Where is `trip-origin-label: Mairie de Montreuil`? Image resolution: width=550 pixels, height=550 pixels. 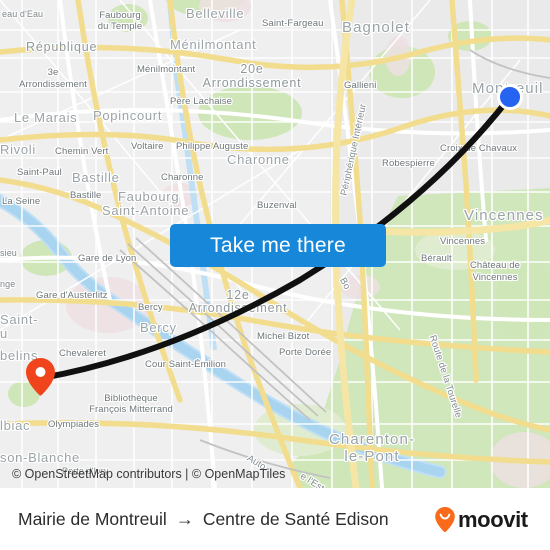
trip-origin-label: Mairie de Montreuil is located at coordinates (92, 518).